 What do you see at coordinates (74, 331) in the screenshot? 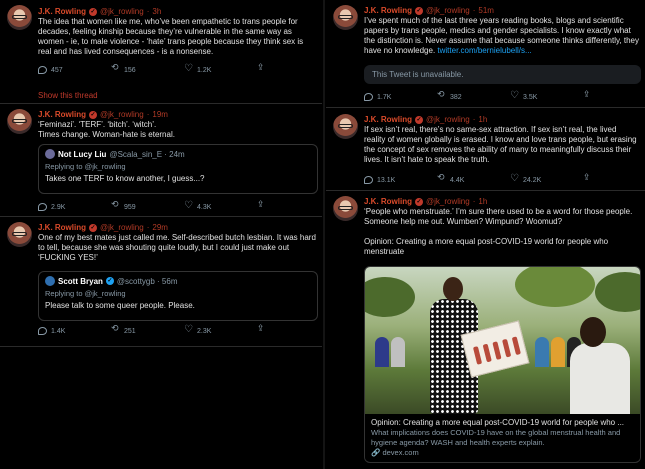
I see `reply-button: 1.4K` at bounding box center [74, 331].